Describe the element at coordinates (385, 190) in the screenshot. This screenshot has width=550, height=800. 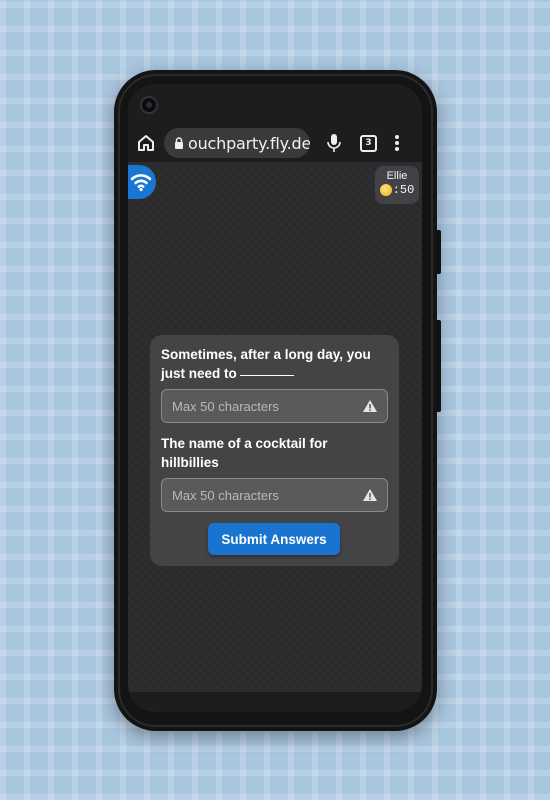
I see `coin-icon` at that location.